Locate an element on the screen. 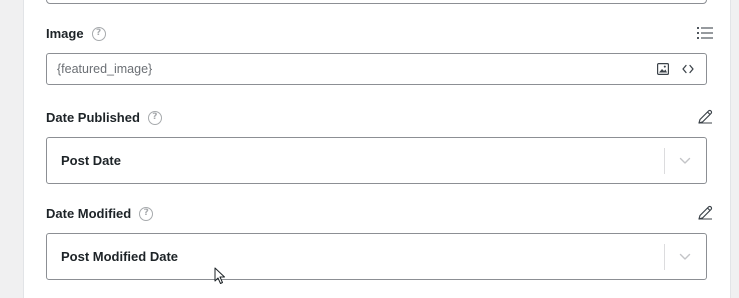 The height and width of the screenshot is (298, 739). date-published-label-row: Date Published ? is located at coordinates (104, 117).